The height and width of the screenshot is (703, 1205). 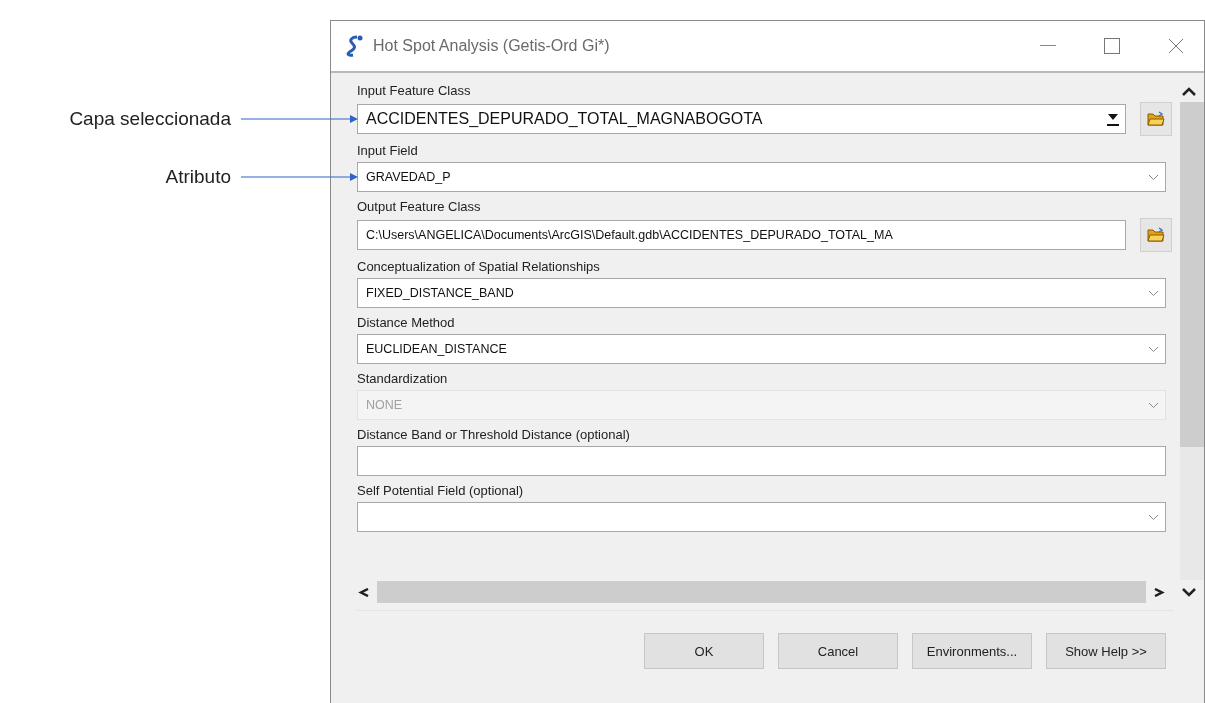 What do you see at coordinates (1159, 592) in the screenshot?
I see `scroll-right-icon` at bounding box center [1159, 592].